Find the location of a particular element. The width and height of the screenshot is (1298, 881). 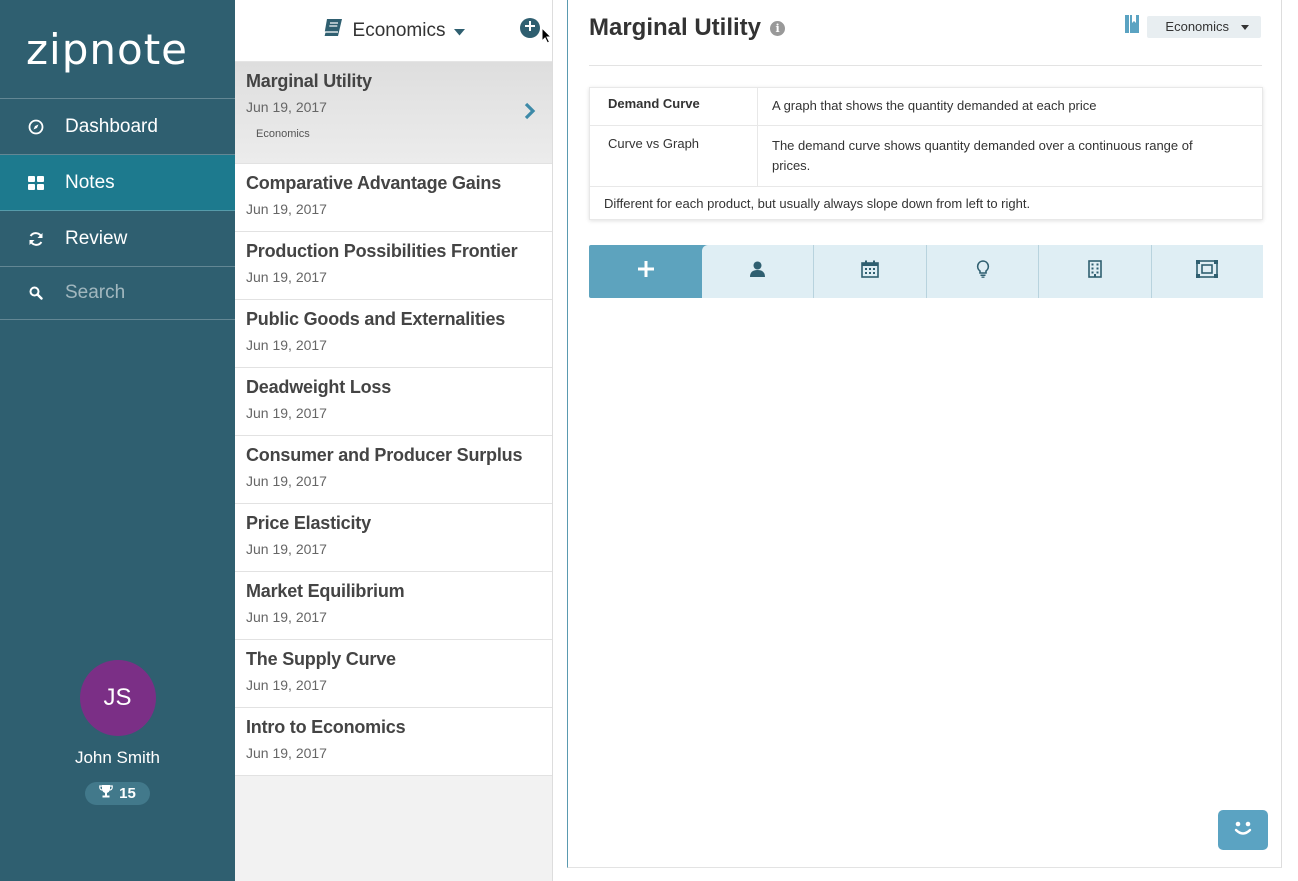

trophy-icon is located at coordinates (106, 793).